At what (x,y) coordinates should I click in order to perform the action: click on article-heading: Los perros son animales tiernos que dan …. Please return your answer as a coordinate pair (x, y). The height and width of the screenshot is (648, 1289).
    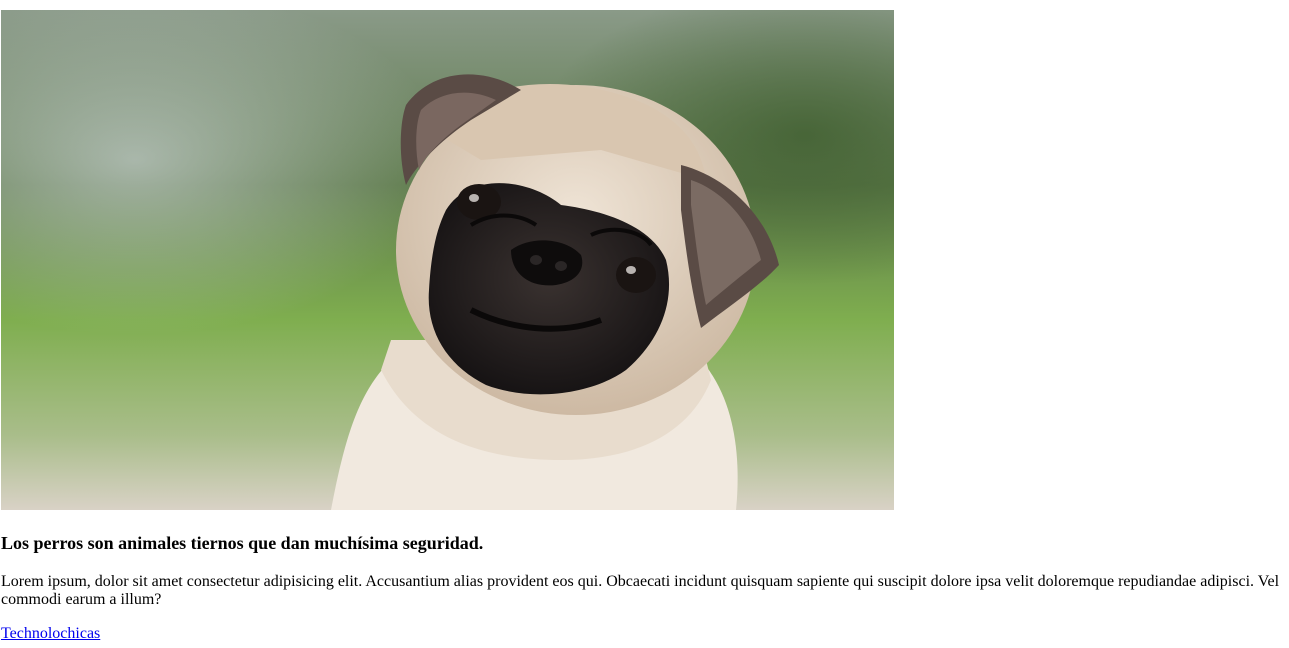
    Looking at the image, I should click on (242, 543).